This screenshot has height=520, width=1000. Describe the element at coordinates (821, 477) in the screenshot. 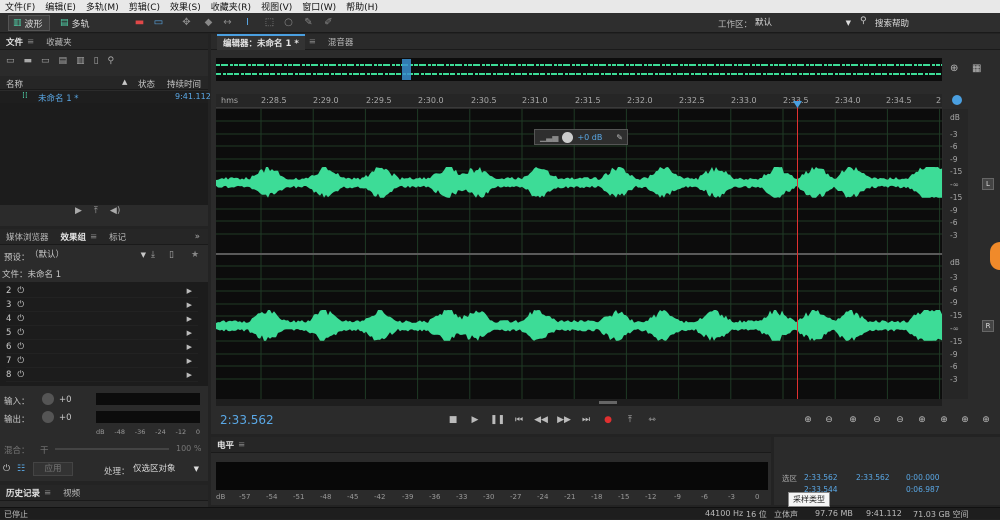

I see `selection-start: 2:33.562` at that location.